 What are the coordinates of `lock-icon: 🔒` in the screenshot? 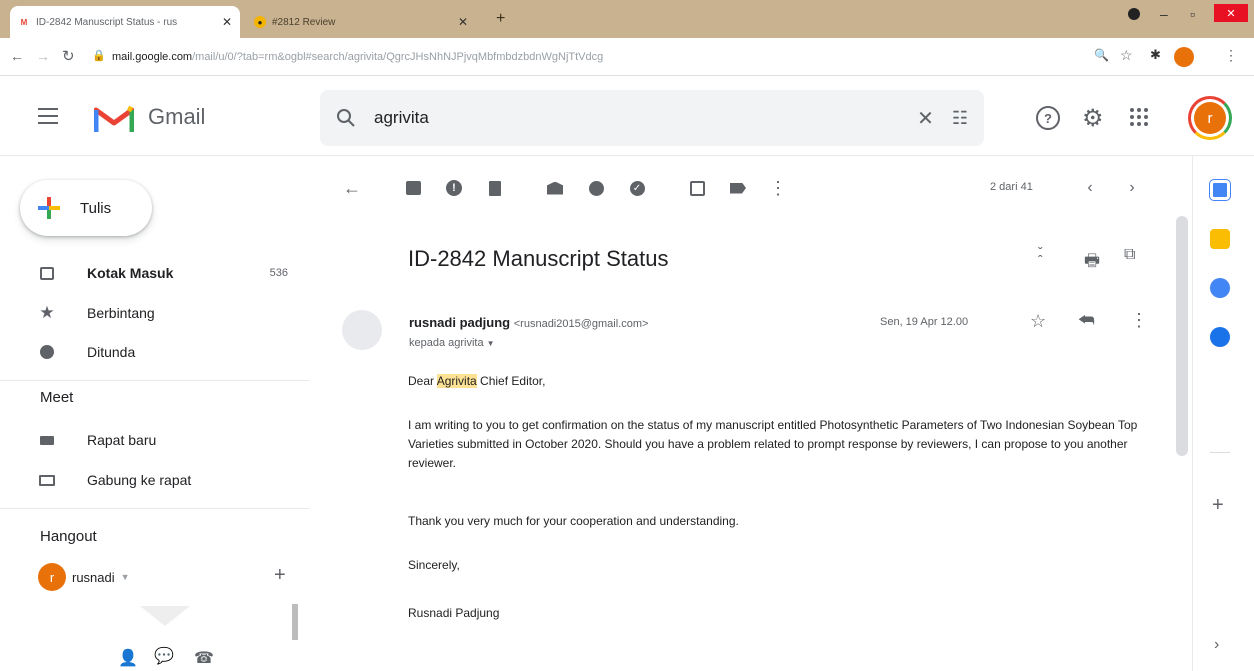 It's located at (99, 56).